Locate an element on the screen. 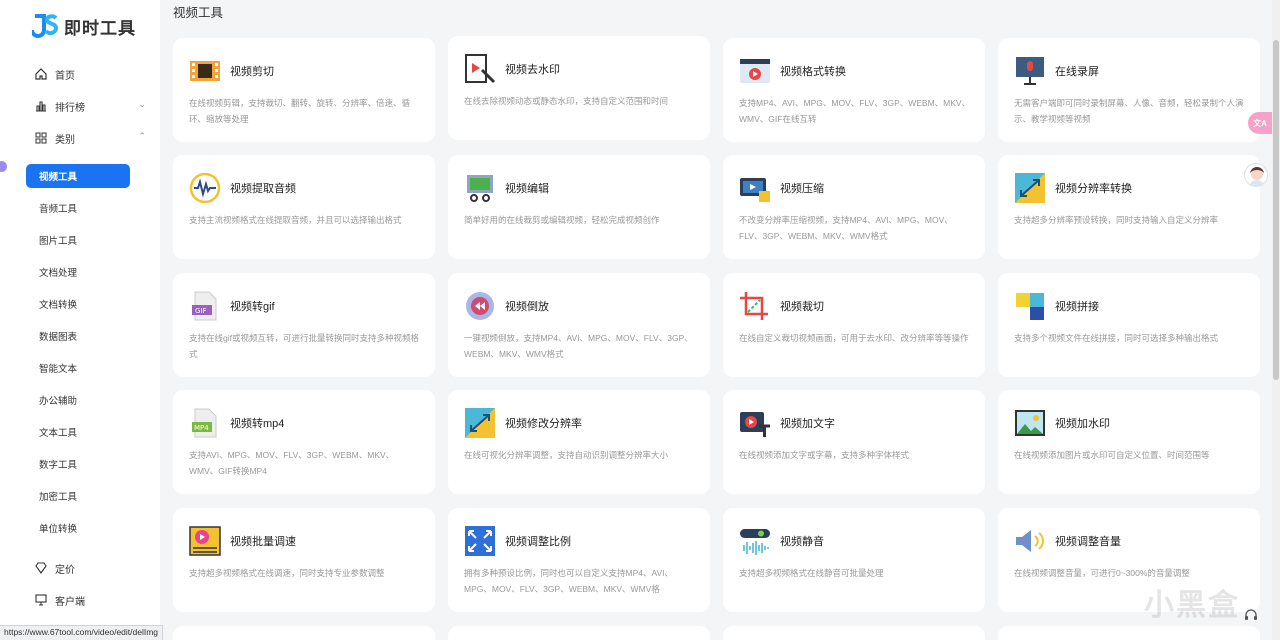 The width and height of the screenshot is (1280, 640). monitor-icon is located at coordinates (40, 600).